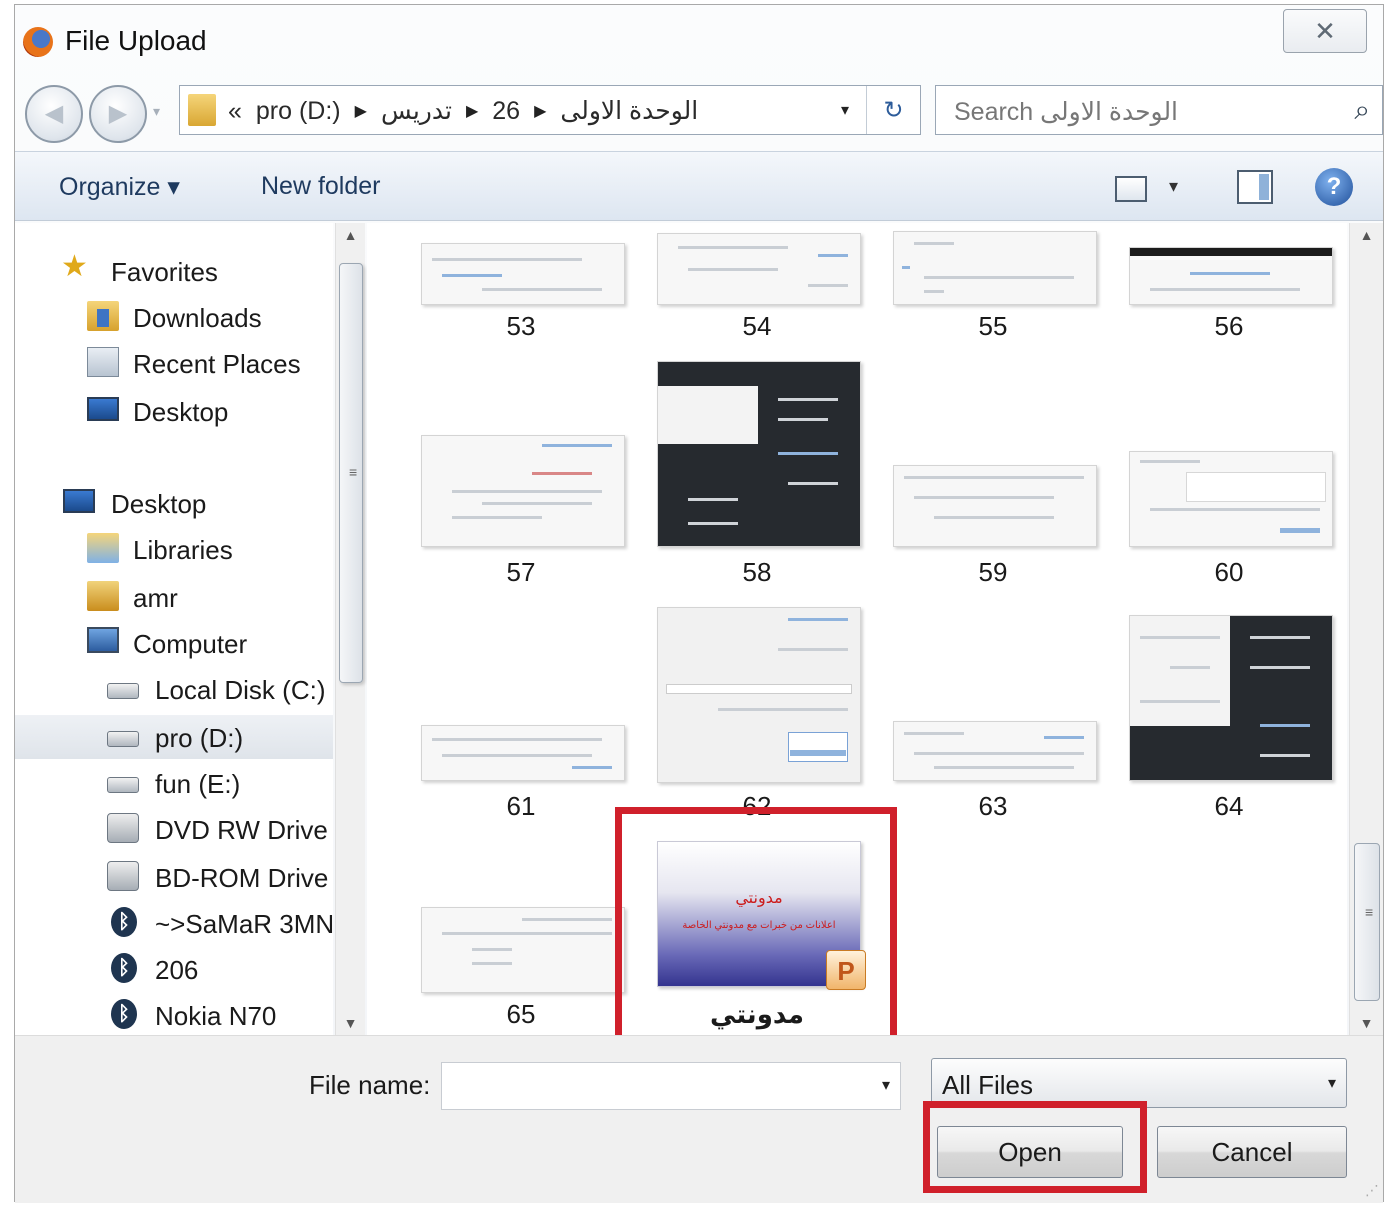  What do you see at coordinates (244, 924) in the screenshot?
I see `sidebar-item-label: ~>SaMaR 3MN` at bounding box center [244, 924].